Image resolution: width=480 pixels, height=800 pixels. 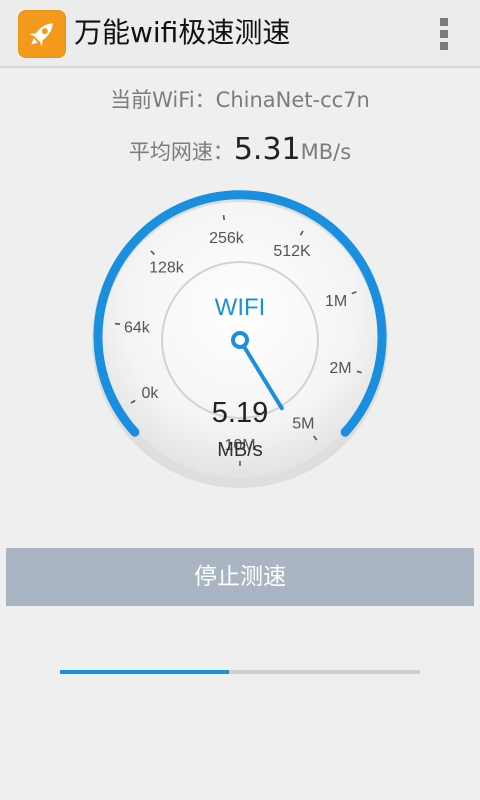 I want to click on average-speed-unit: MB/s, so click(x=326, y=152).